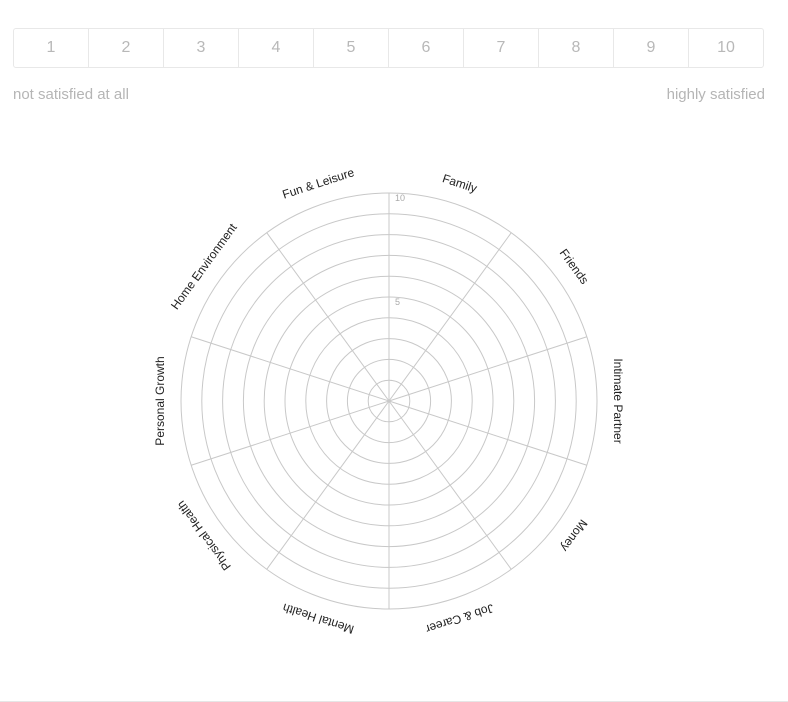 Image resolution: width=788 pixels, height=702 pixels. What do you see at coordinates (460, 183) in the screenshot?
I see `segment-label-family: Family` at bounding box center [460, 183].